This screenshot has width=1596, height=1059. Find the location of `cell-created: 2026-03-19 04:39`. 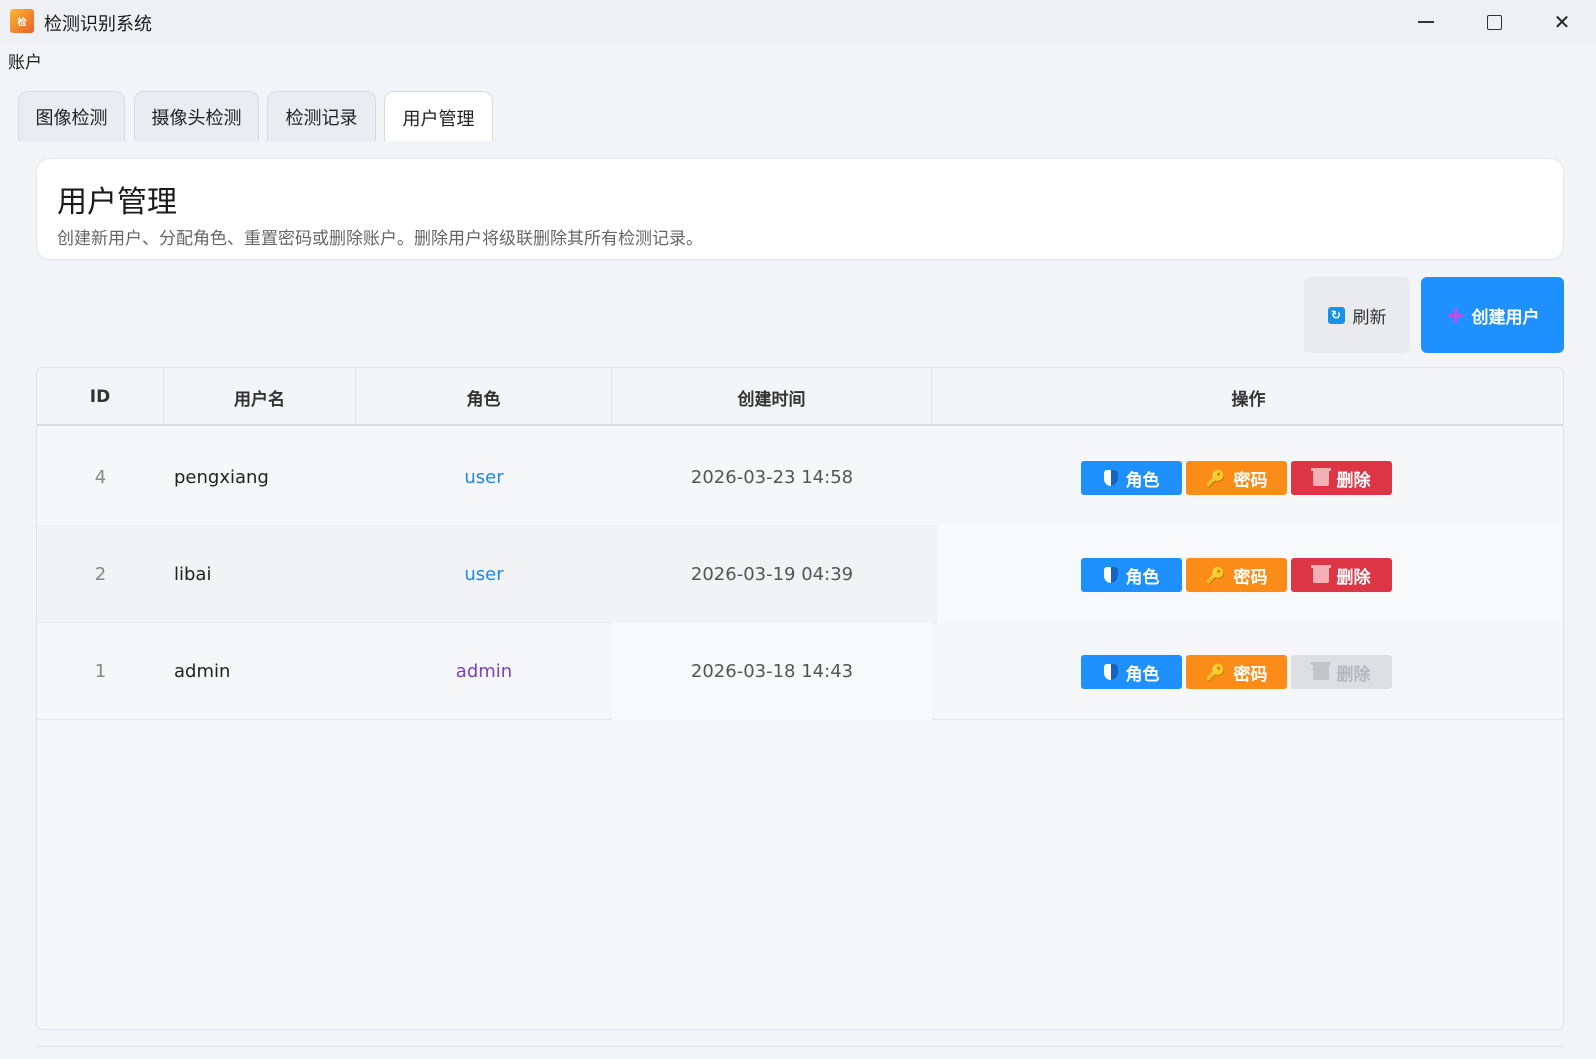

cell-created: 2026-03-19 04:39 is located at coordinates (772, 574).